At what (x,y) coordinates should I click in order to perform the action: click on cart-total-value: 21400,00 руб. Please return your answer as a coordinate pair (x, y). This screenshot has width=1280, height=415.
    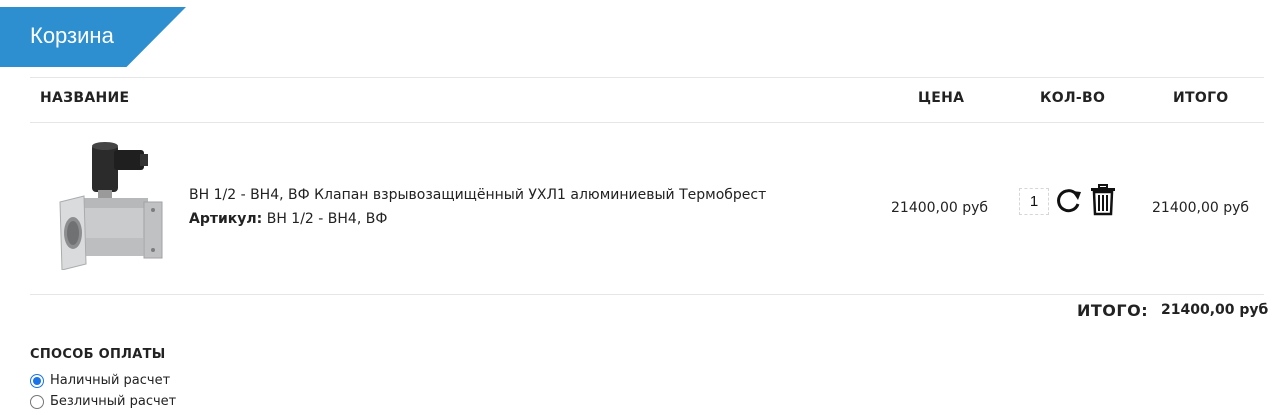
    Looking at the image, I should click on (1215, 310).